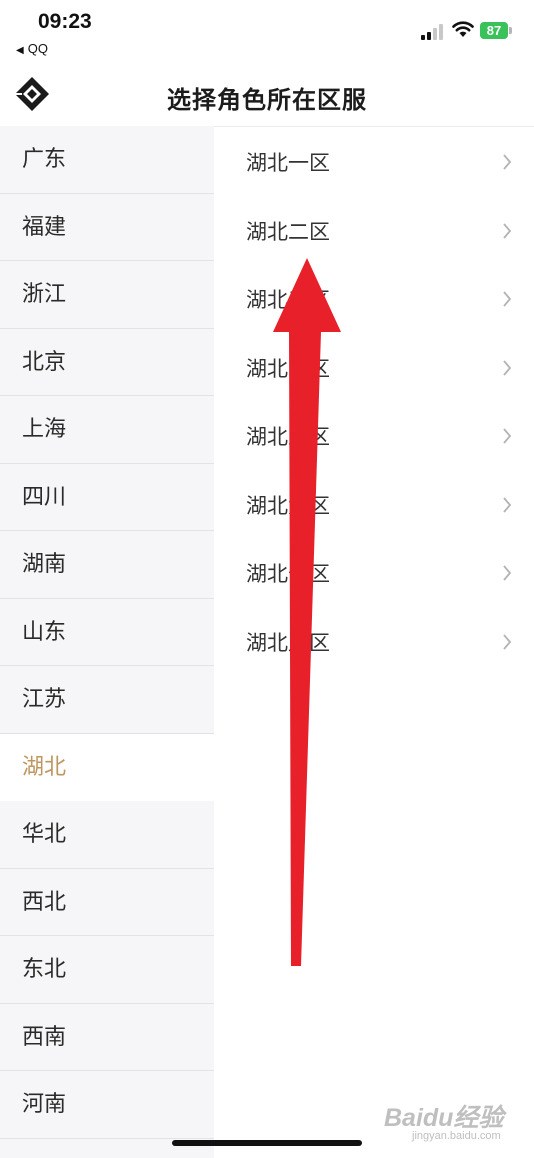 Image resolution: width=534 pixels, height=1158 pixels. What do you see at coordinates (107, 632) in the screenshot?
I see `region-item-shandong: 山东` at bounding box center [107, 632].